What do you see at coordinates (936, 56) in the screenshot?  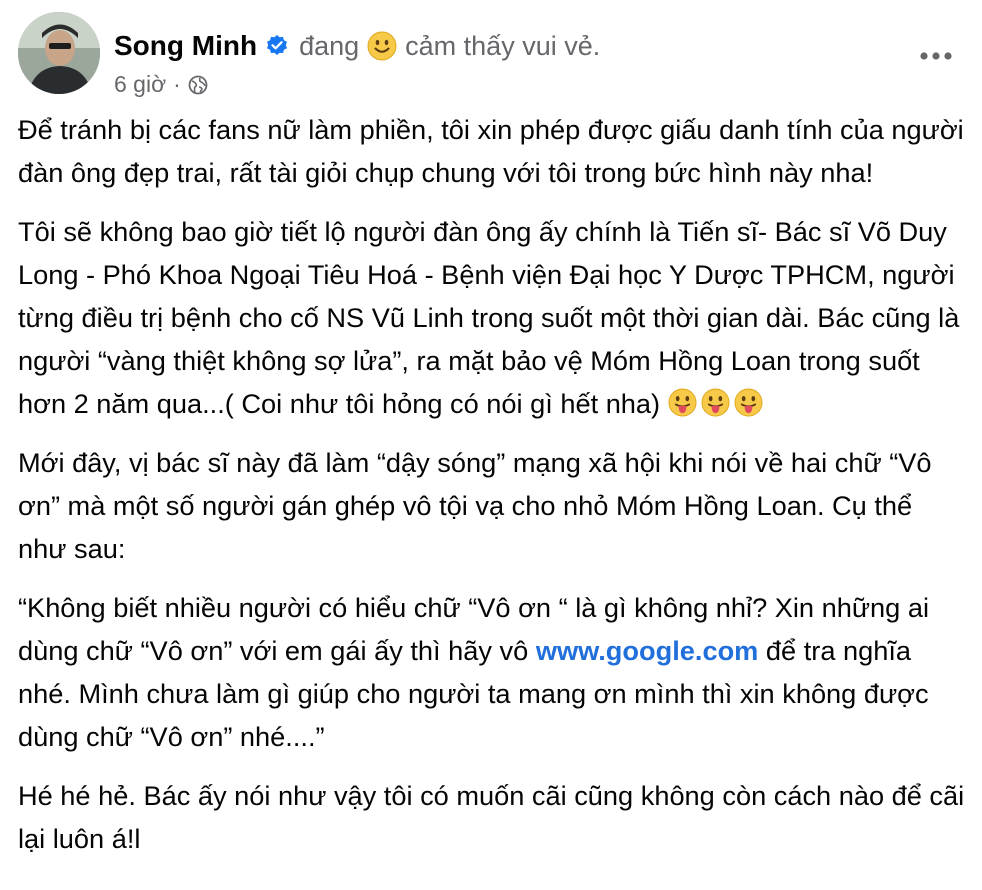 I see `more-options-icon` at bounding box center [936, 56].